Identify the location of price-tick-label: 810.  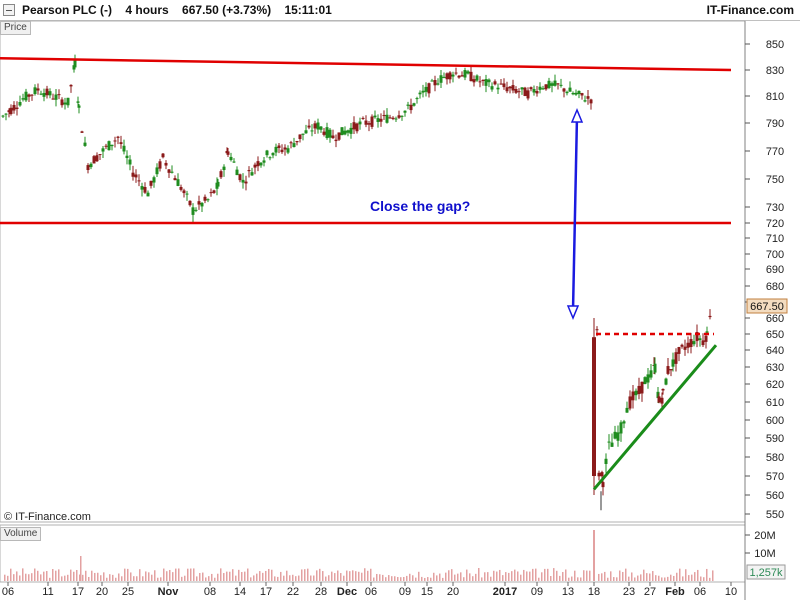
(775, 97).